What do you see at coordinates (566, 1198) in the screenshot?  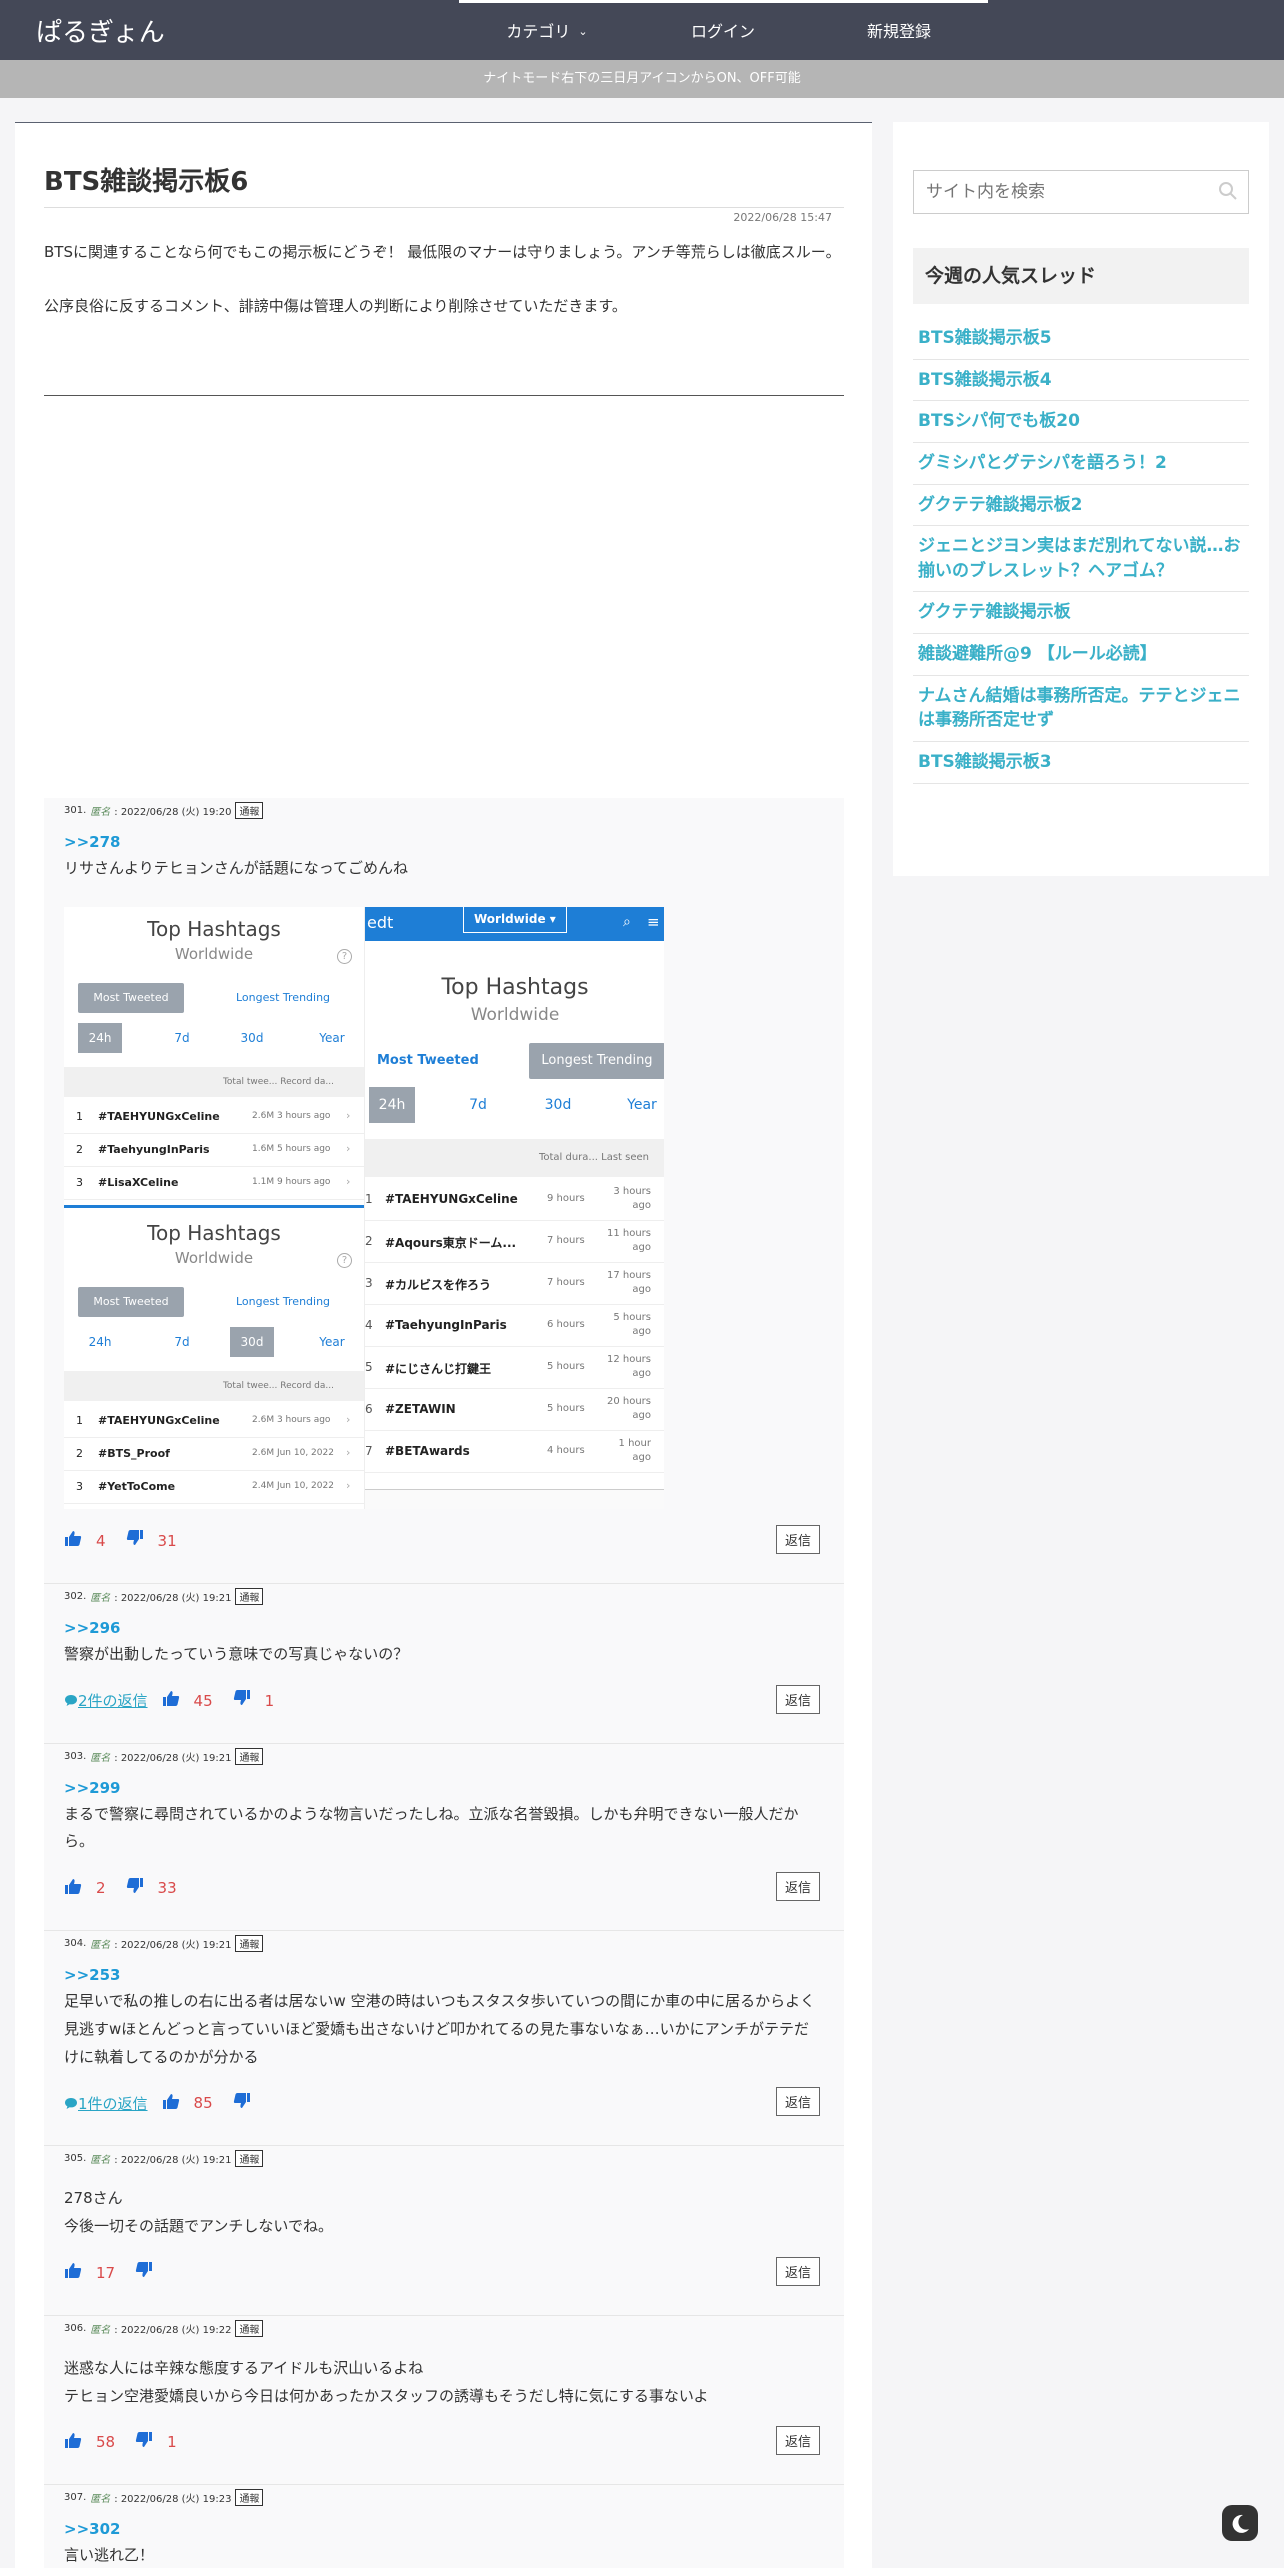 I see `row-duration: 9 hours` at bounding box center [566, 1198].